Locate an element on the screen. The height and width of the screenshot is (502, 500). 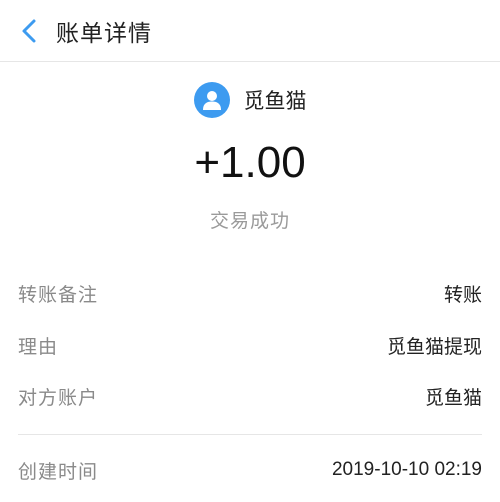
back-button is located at coordinates (30, 31).